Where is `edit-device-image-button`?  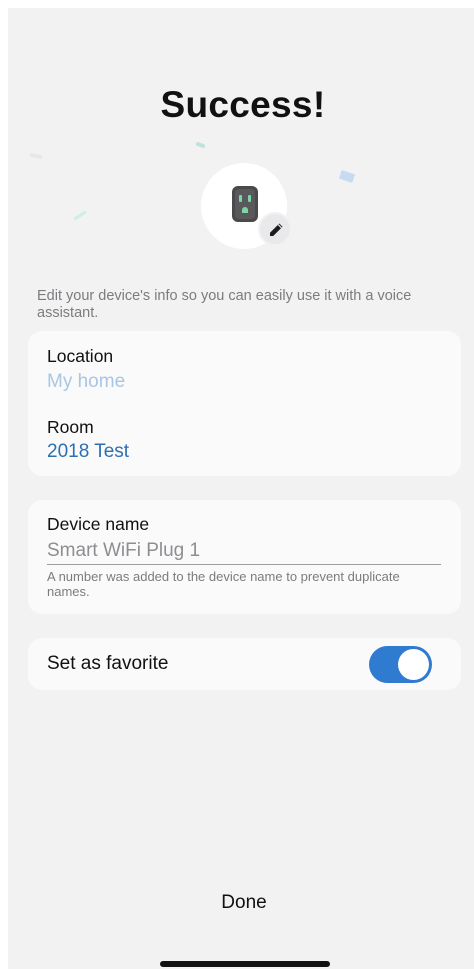
edit-device-image-button is located at coordinates (275, 229).